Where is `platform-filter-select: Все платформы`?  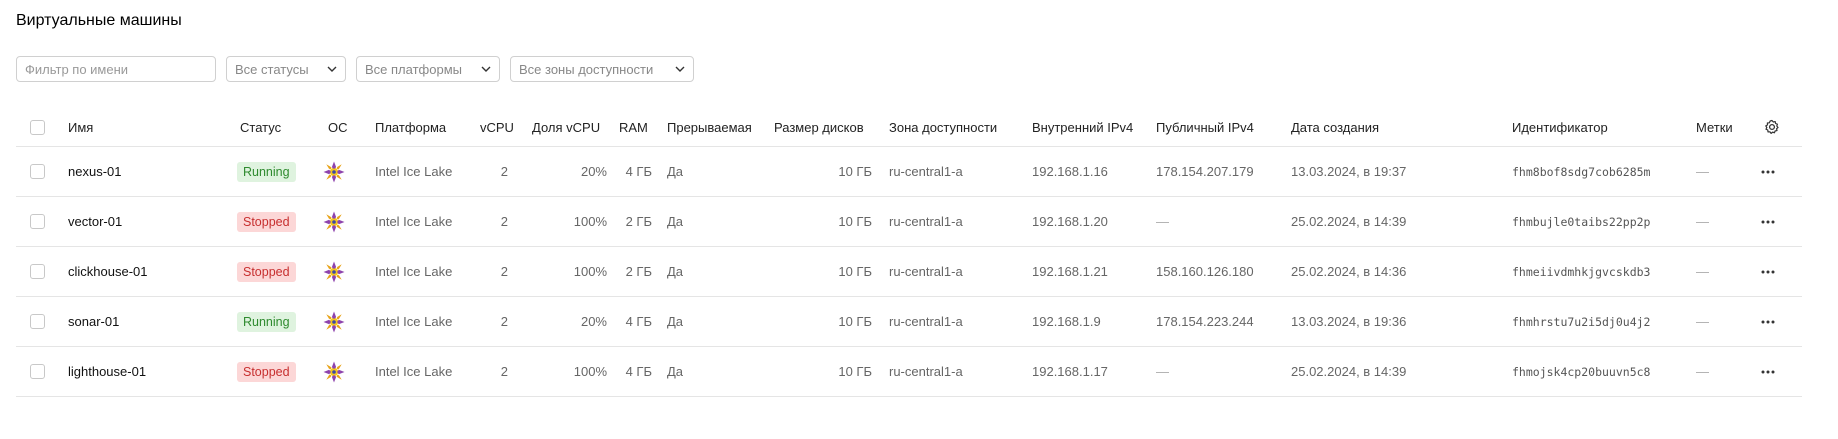
platform-filter-select: Все платформы is located at coordinates (428, 69).